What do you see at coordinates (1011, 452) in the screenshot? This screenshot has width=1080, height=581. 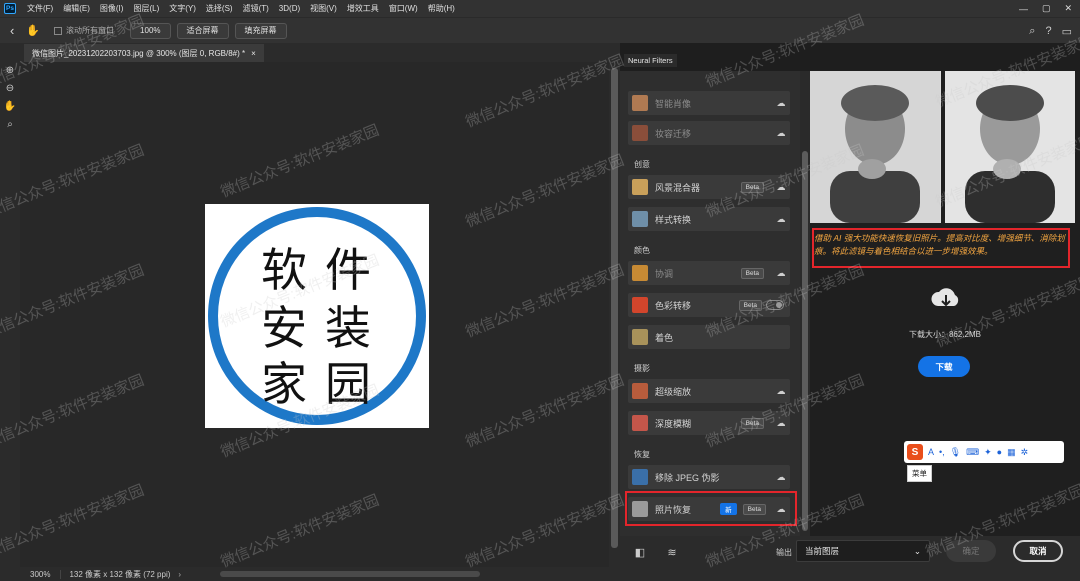 I see `ime-toolbox-icon: ▦` at bounding box center [1011, 452].